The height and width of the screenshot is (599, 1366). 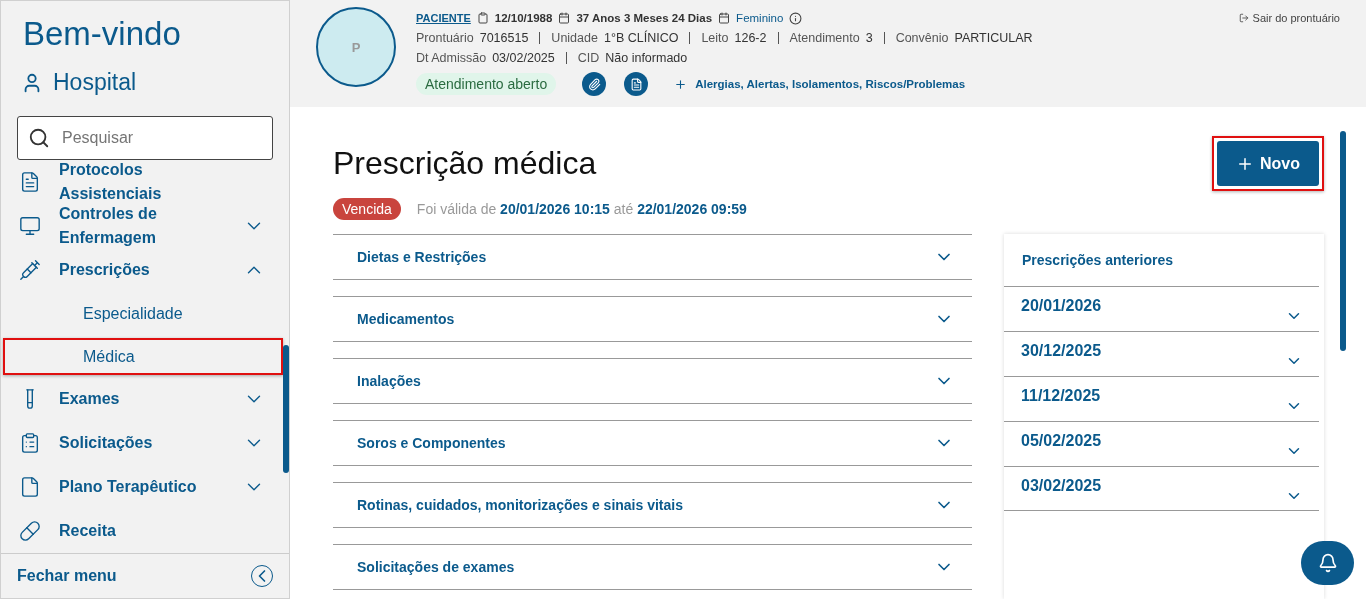 I want to click on hospital-name: Hospital, so click(x=95, y=82).